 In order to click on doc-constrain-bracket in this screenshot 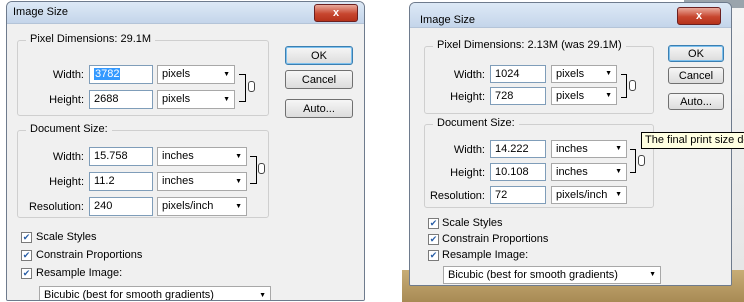, I will do `click(253, 170)`.